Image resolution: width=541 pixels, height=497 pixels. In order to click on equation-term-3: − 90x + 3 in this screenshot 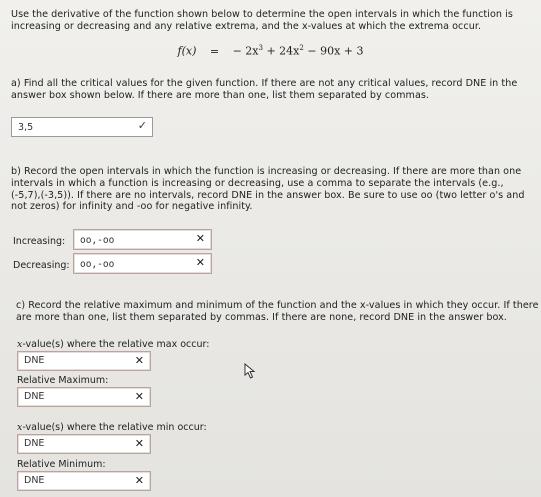, I will do `click(333, 51)`.